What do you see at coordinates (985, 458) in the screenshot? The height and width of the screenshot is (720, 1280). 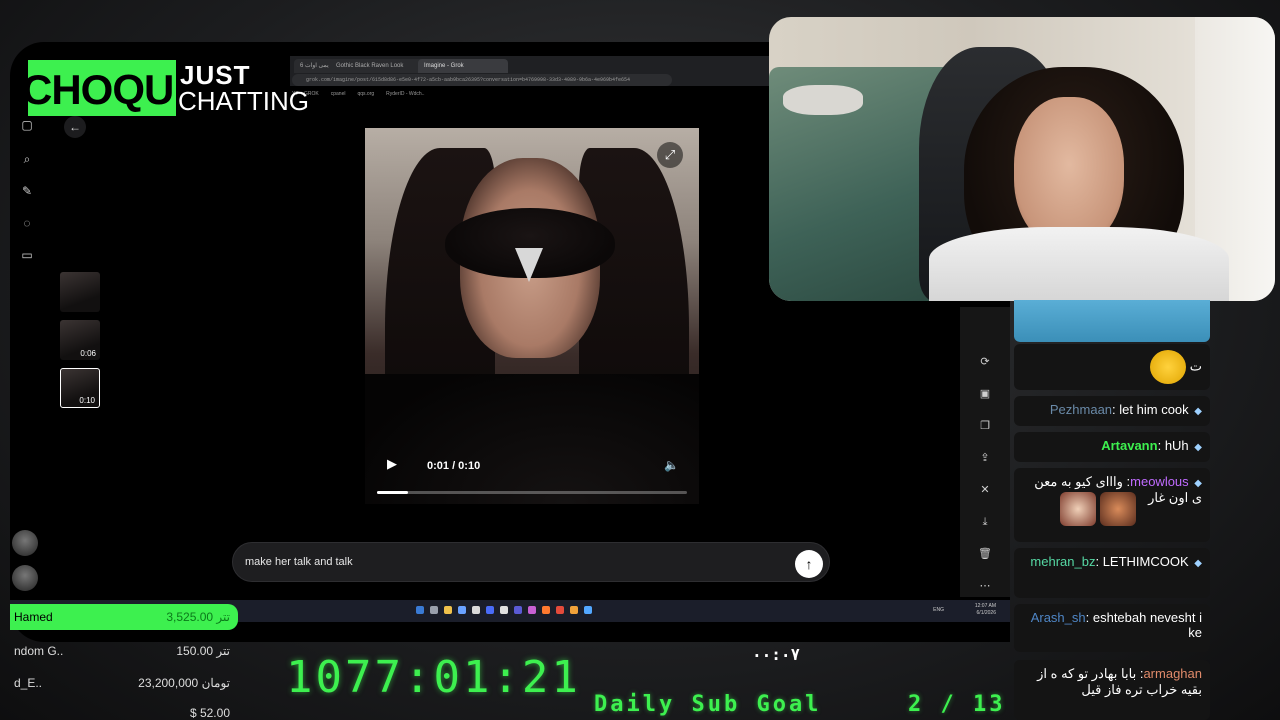 I see `share-icon: ⇪` at bounding box center [985, 458].